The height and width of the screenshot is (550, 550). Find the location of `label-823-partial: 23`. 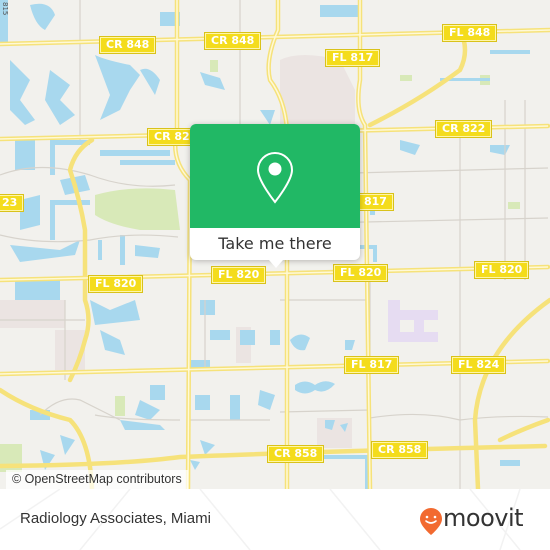

label-823-partial: 23 is located at coordinates (12, 203).